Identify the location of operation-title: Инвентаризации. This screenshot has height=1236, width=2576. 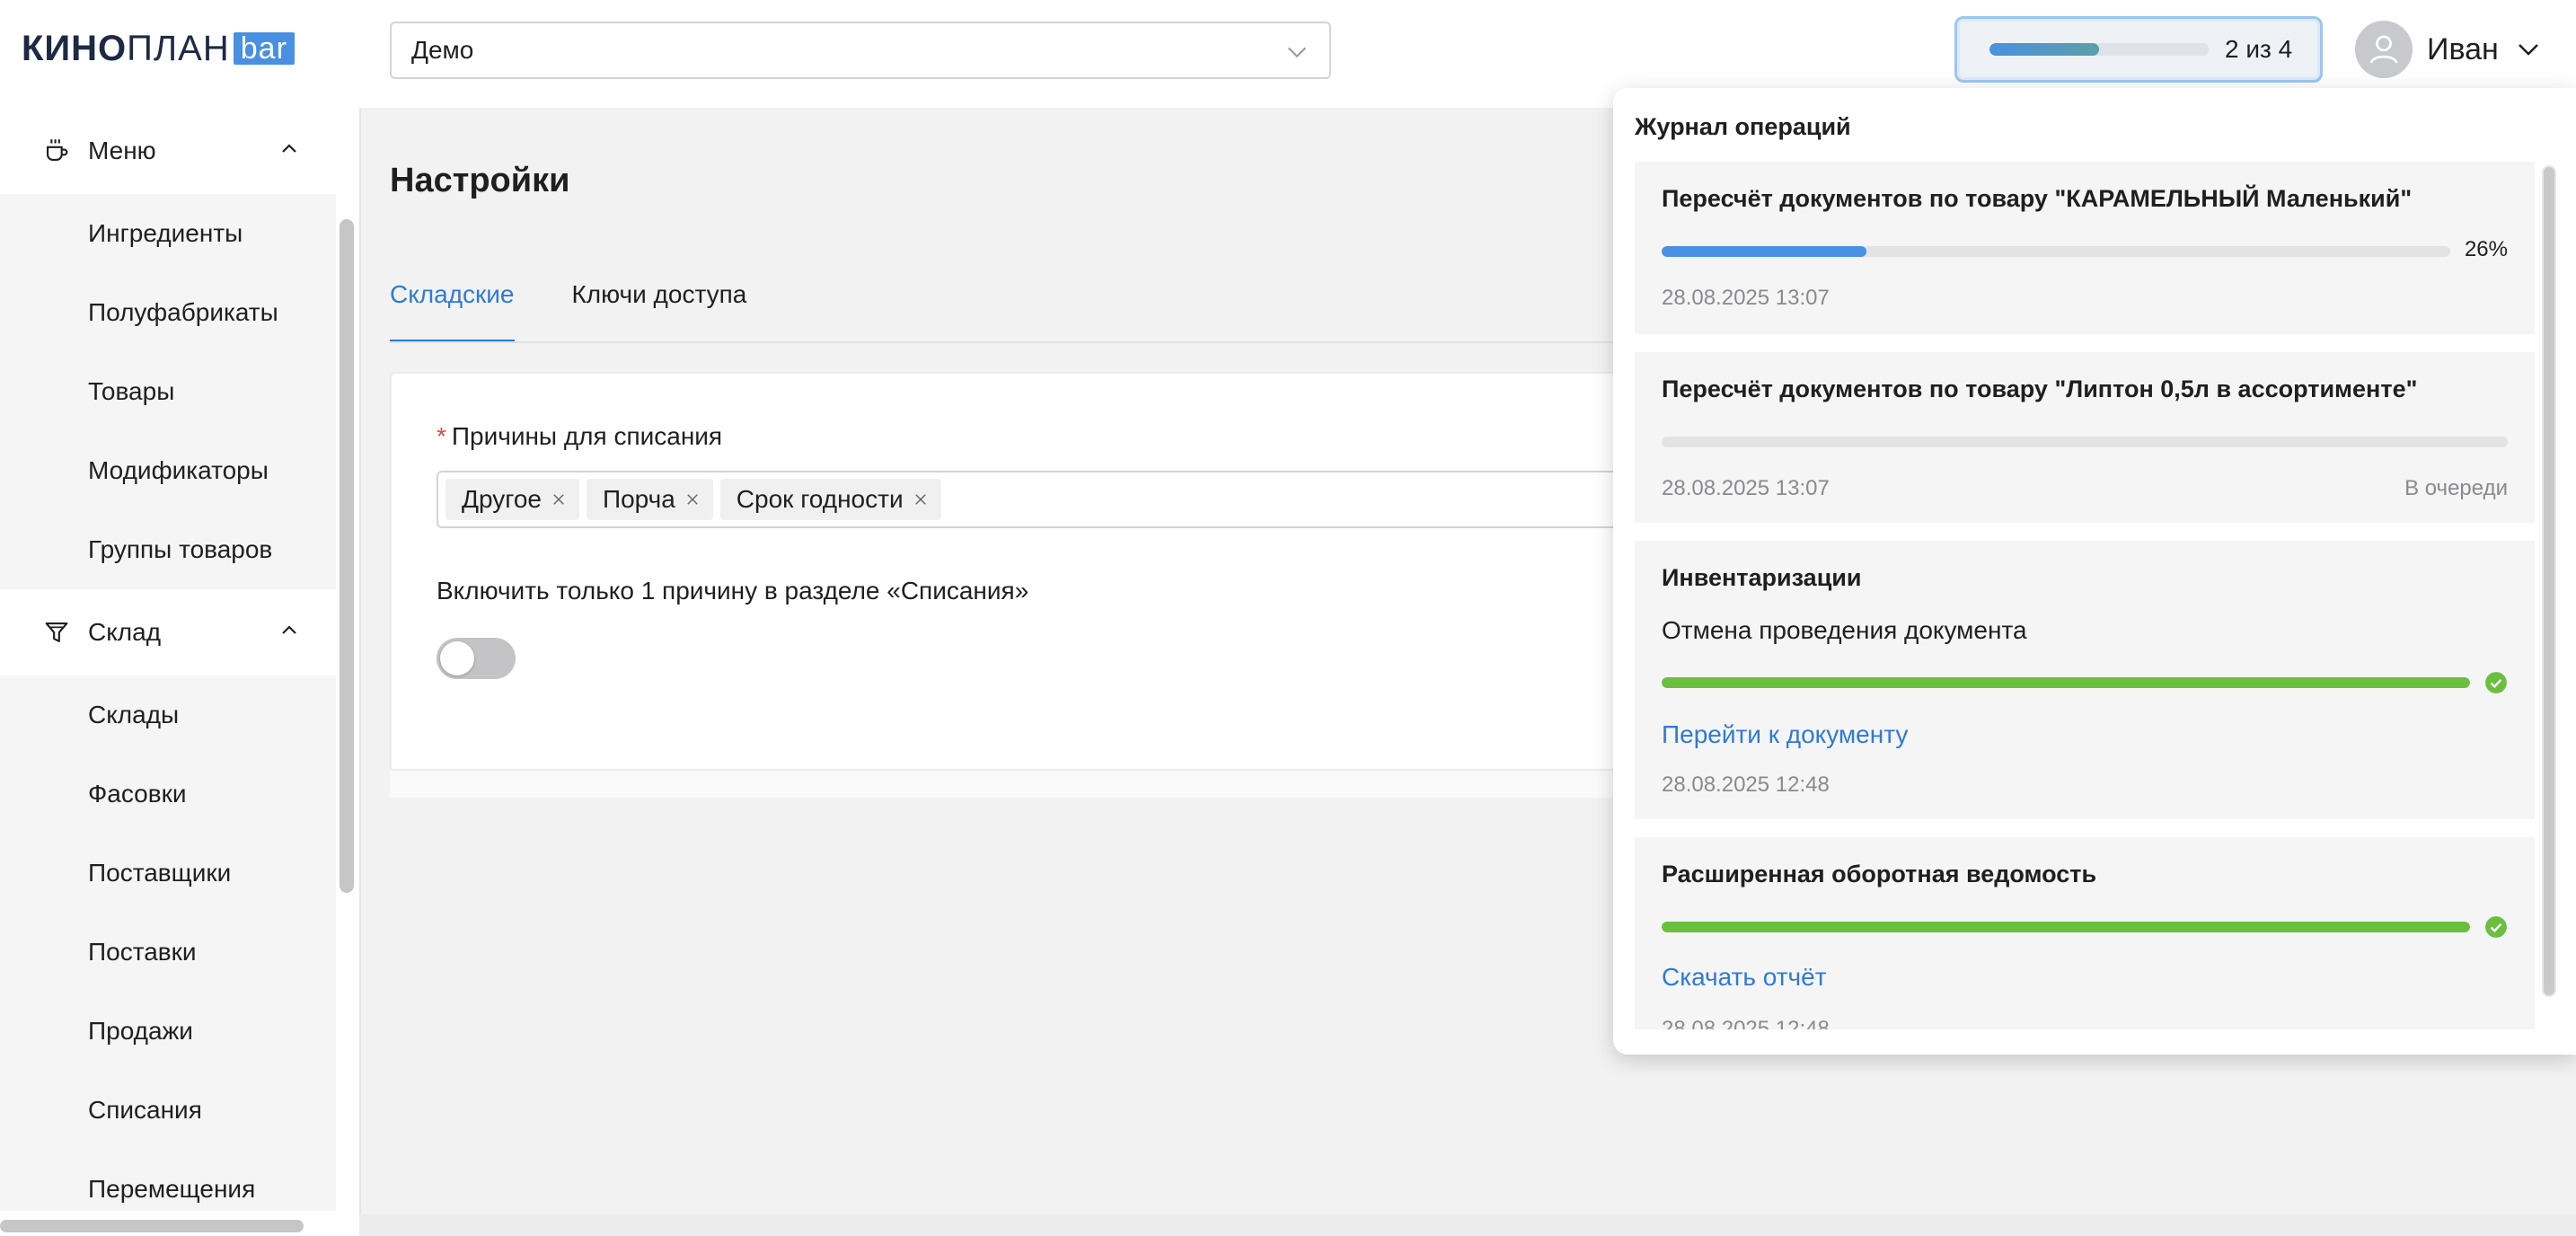
(1762, 578).